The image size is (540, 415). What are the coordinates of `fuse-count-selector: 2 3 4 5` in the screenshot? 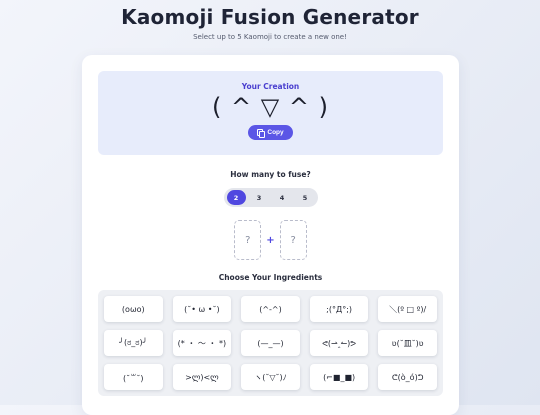 It's located at (270, 197).